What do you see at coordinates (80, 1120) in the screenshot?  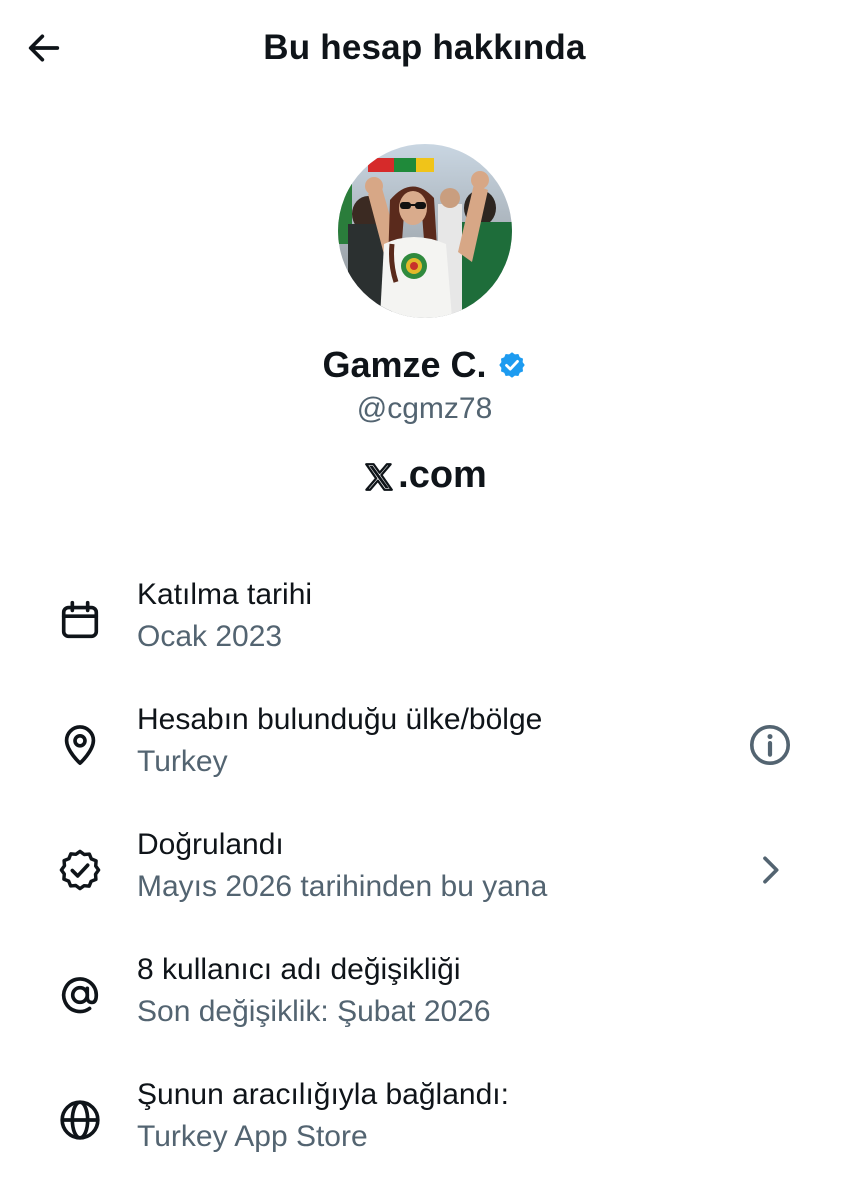 I see `globe-icon` at bounding box center [80, 1120].